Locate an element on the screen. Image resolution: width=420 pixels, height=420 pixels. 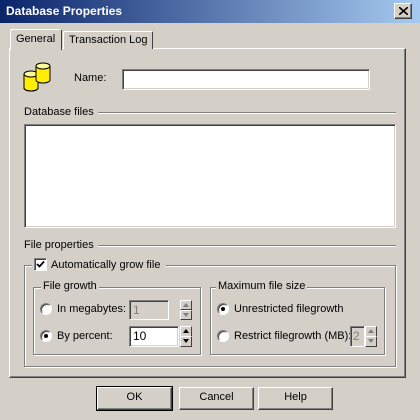
close-icon is located at coordinates (403, 11).